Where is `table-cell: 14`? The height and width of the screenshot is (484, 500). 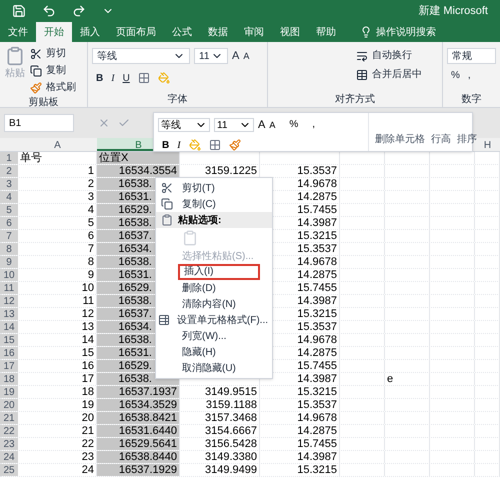 table-cell: 14 is located at coordinates (88, 340).